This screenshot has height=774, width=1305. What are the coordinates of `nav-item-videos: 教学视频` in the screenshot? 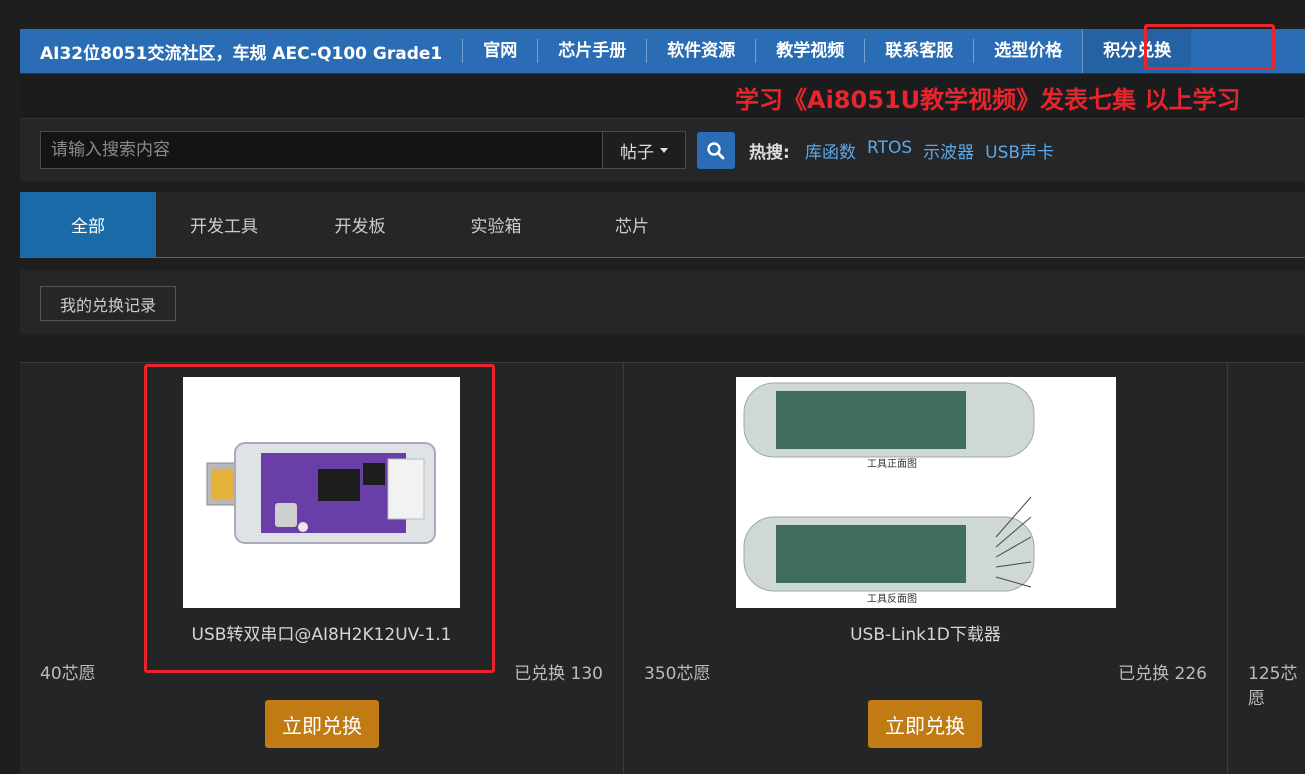 It's located at (809, 51).